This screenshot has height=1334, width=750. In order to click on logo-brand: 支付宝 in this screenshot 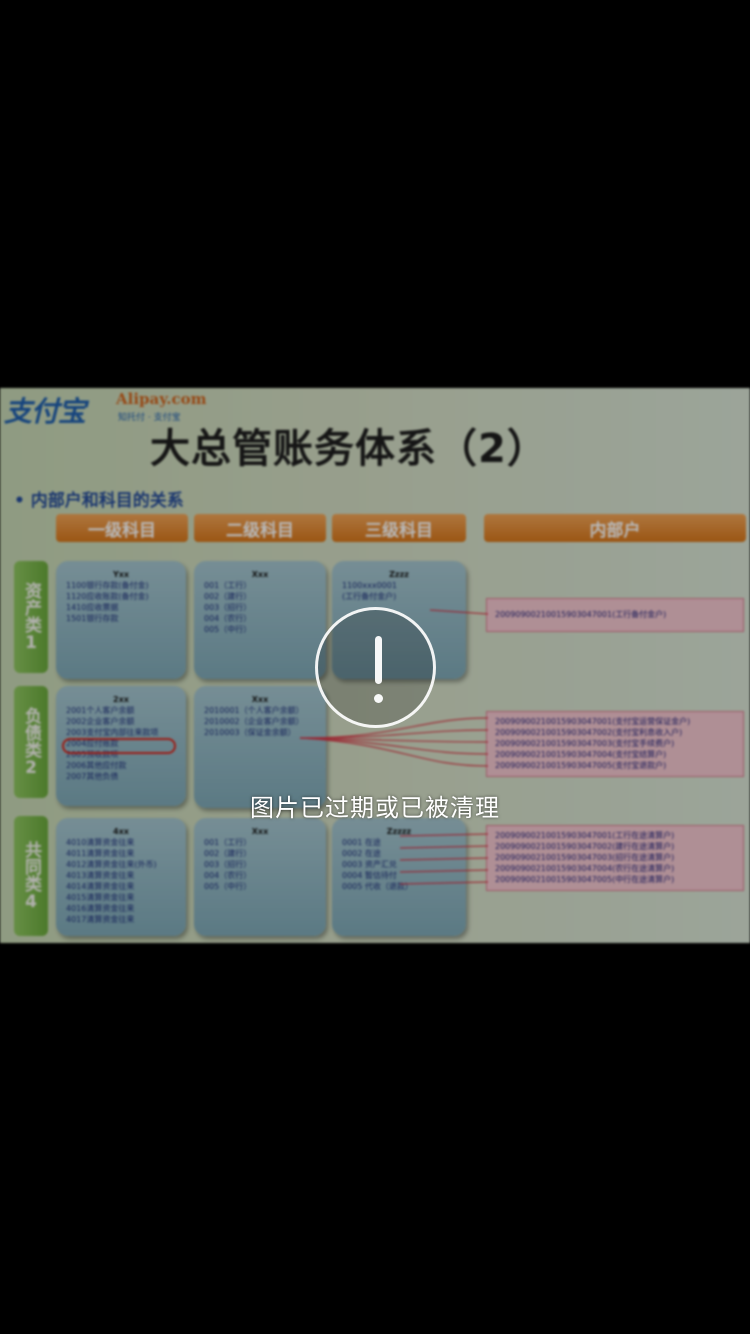, I will do `click(45, 411)`.